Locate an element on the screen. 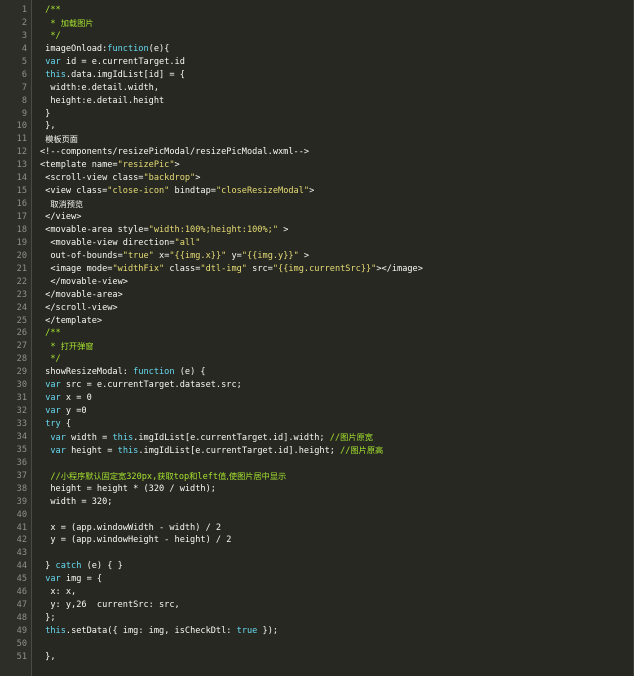 The image size is (634, 676). line-content: height:e.detail.height is located at coordinates (102, 101).